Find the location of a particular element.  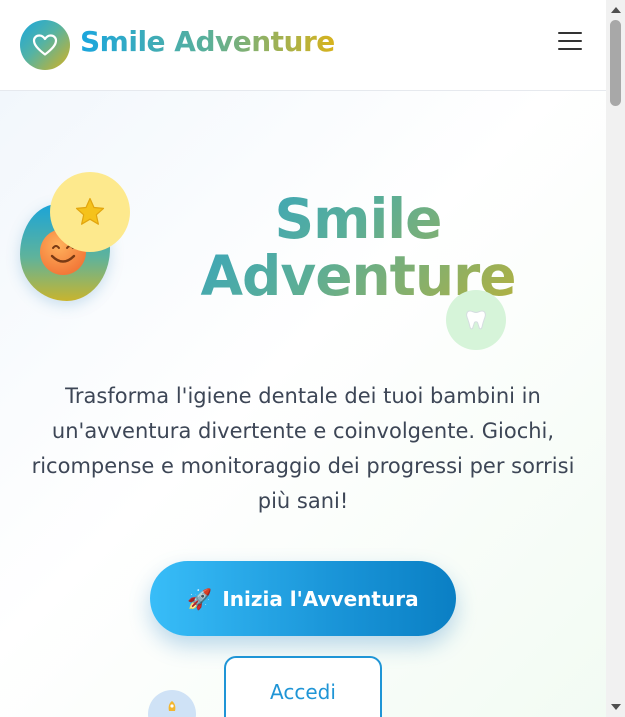

site-header: Smile Adventure is located at coordinates (303, 45).